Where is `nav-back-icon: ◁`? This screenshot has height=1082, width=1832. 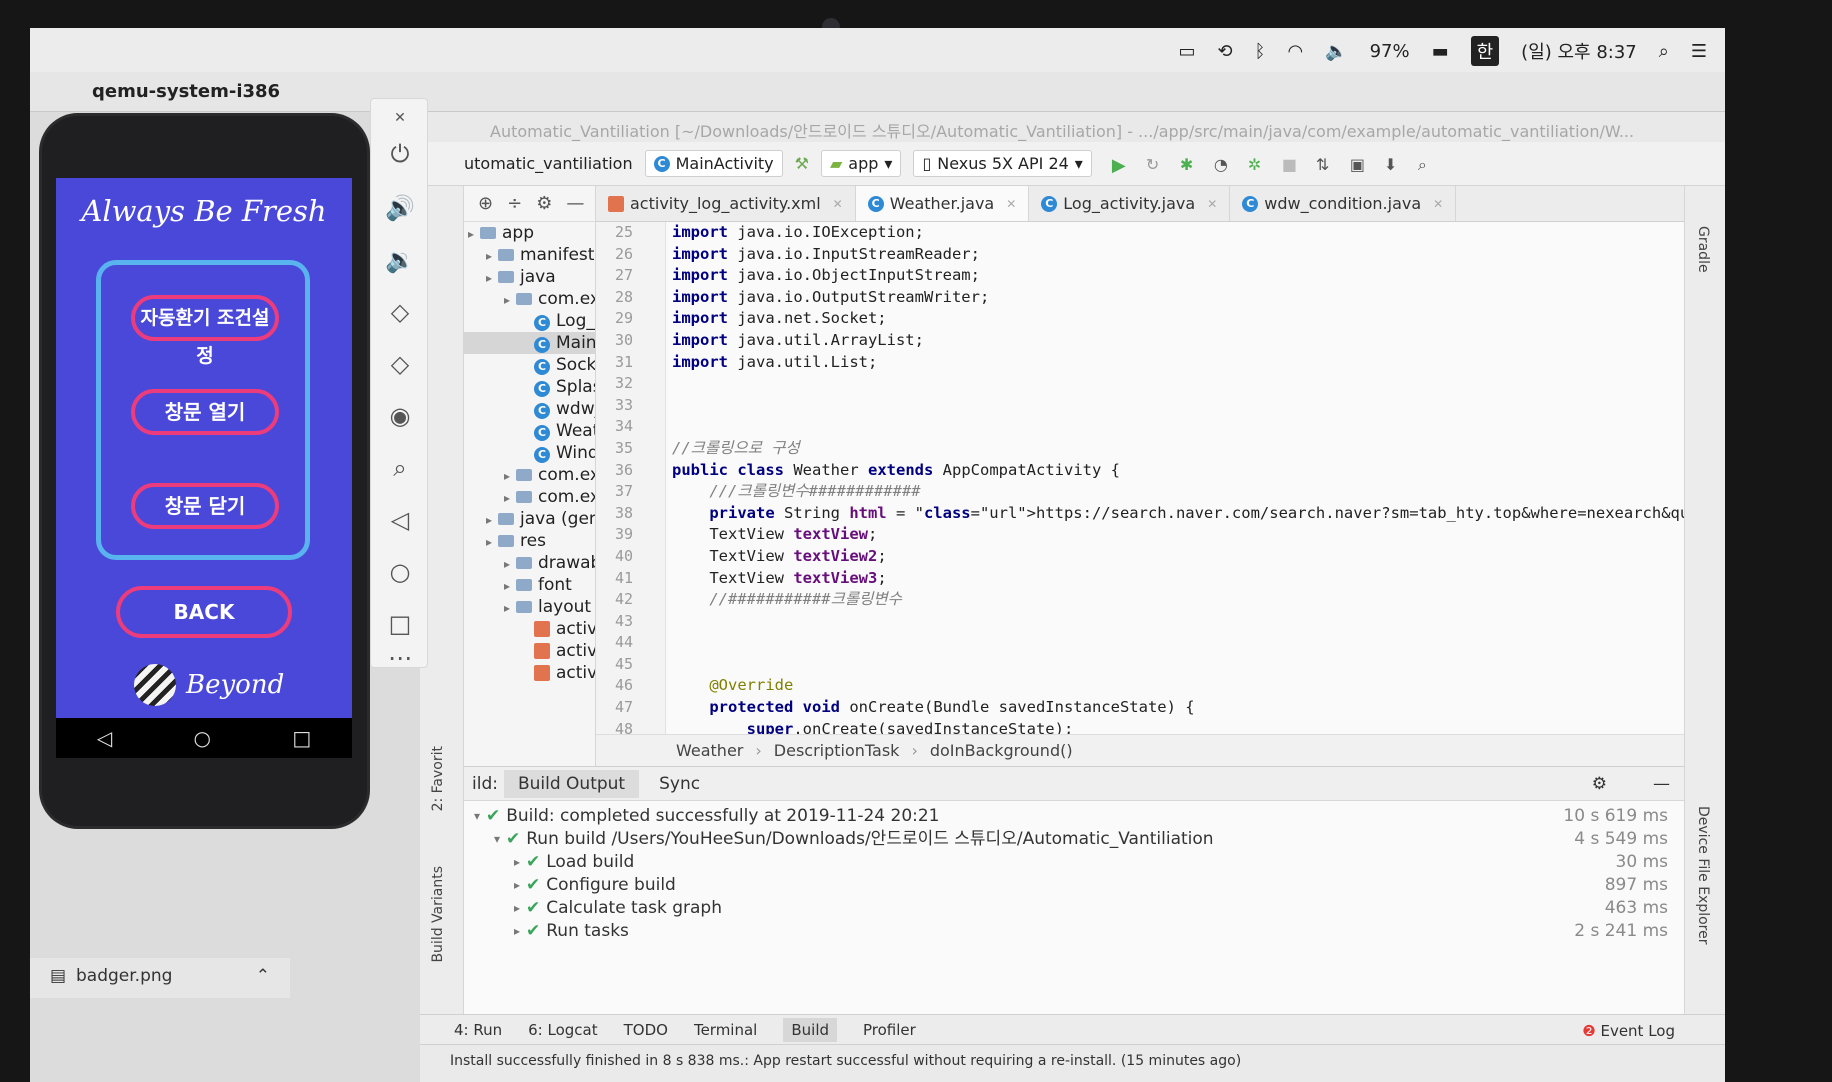
nav-back-icon: ◁ is located at coordinates (104, 738).